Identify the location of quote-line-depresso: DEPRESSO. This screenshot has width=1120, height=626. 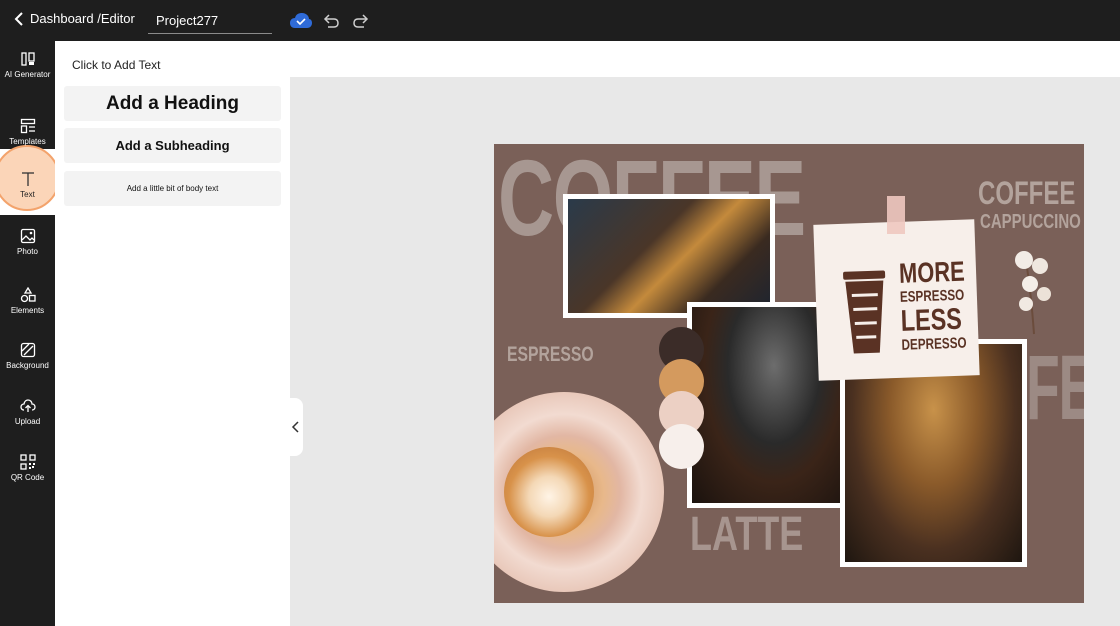
(934, 344).